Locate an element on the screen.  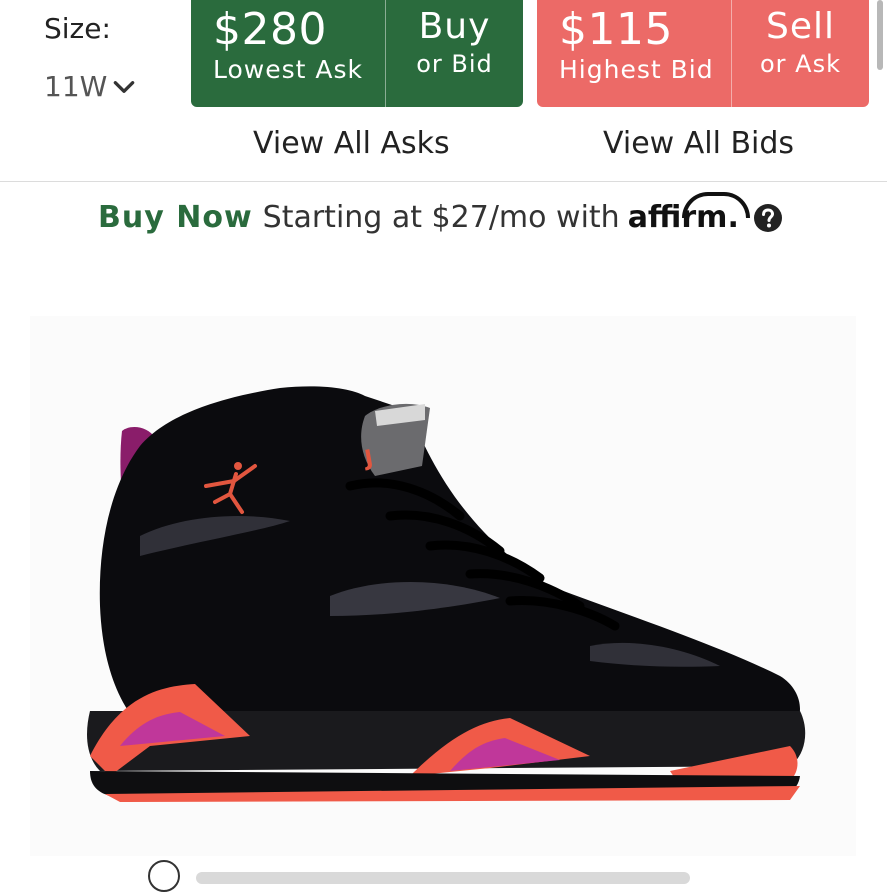
view-all-asks-link: View All Asks is located at coordinates (351, 143).